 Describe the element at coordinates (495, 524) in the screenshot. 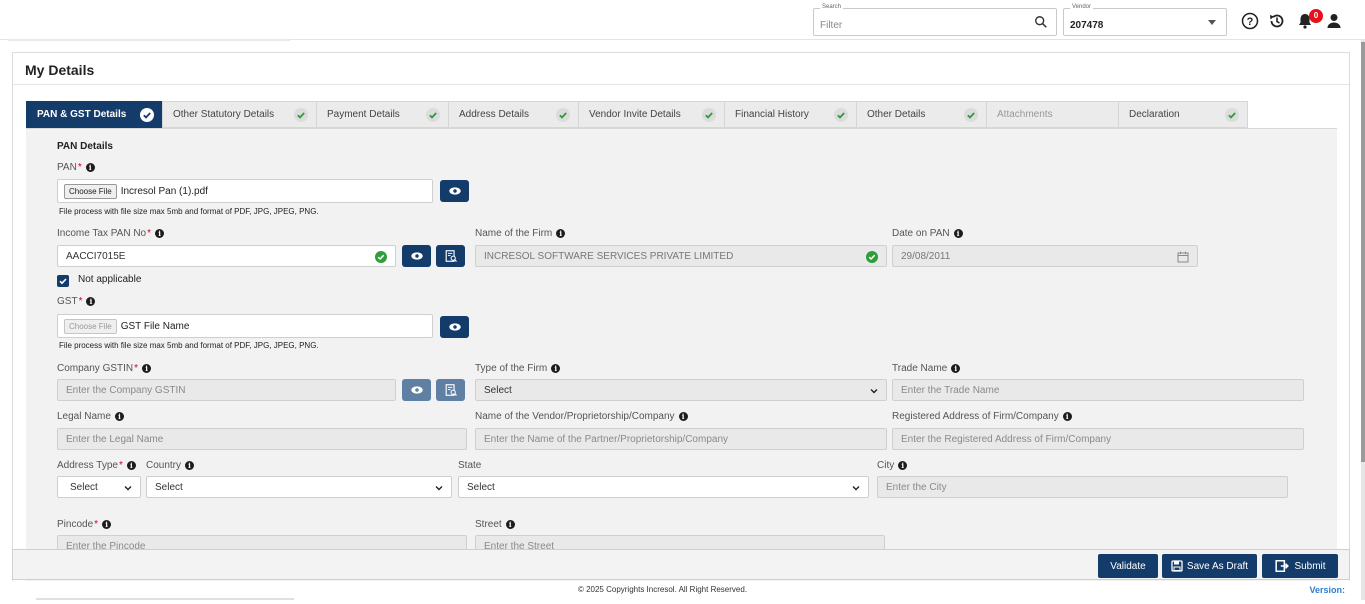

I see `street-label: Street i` at that location.